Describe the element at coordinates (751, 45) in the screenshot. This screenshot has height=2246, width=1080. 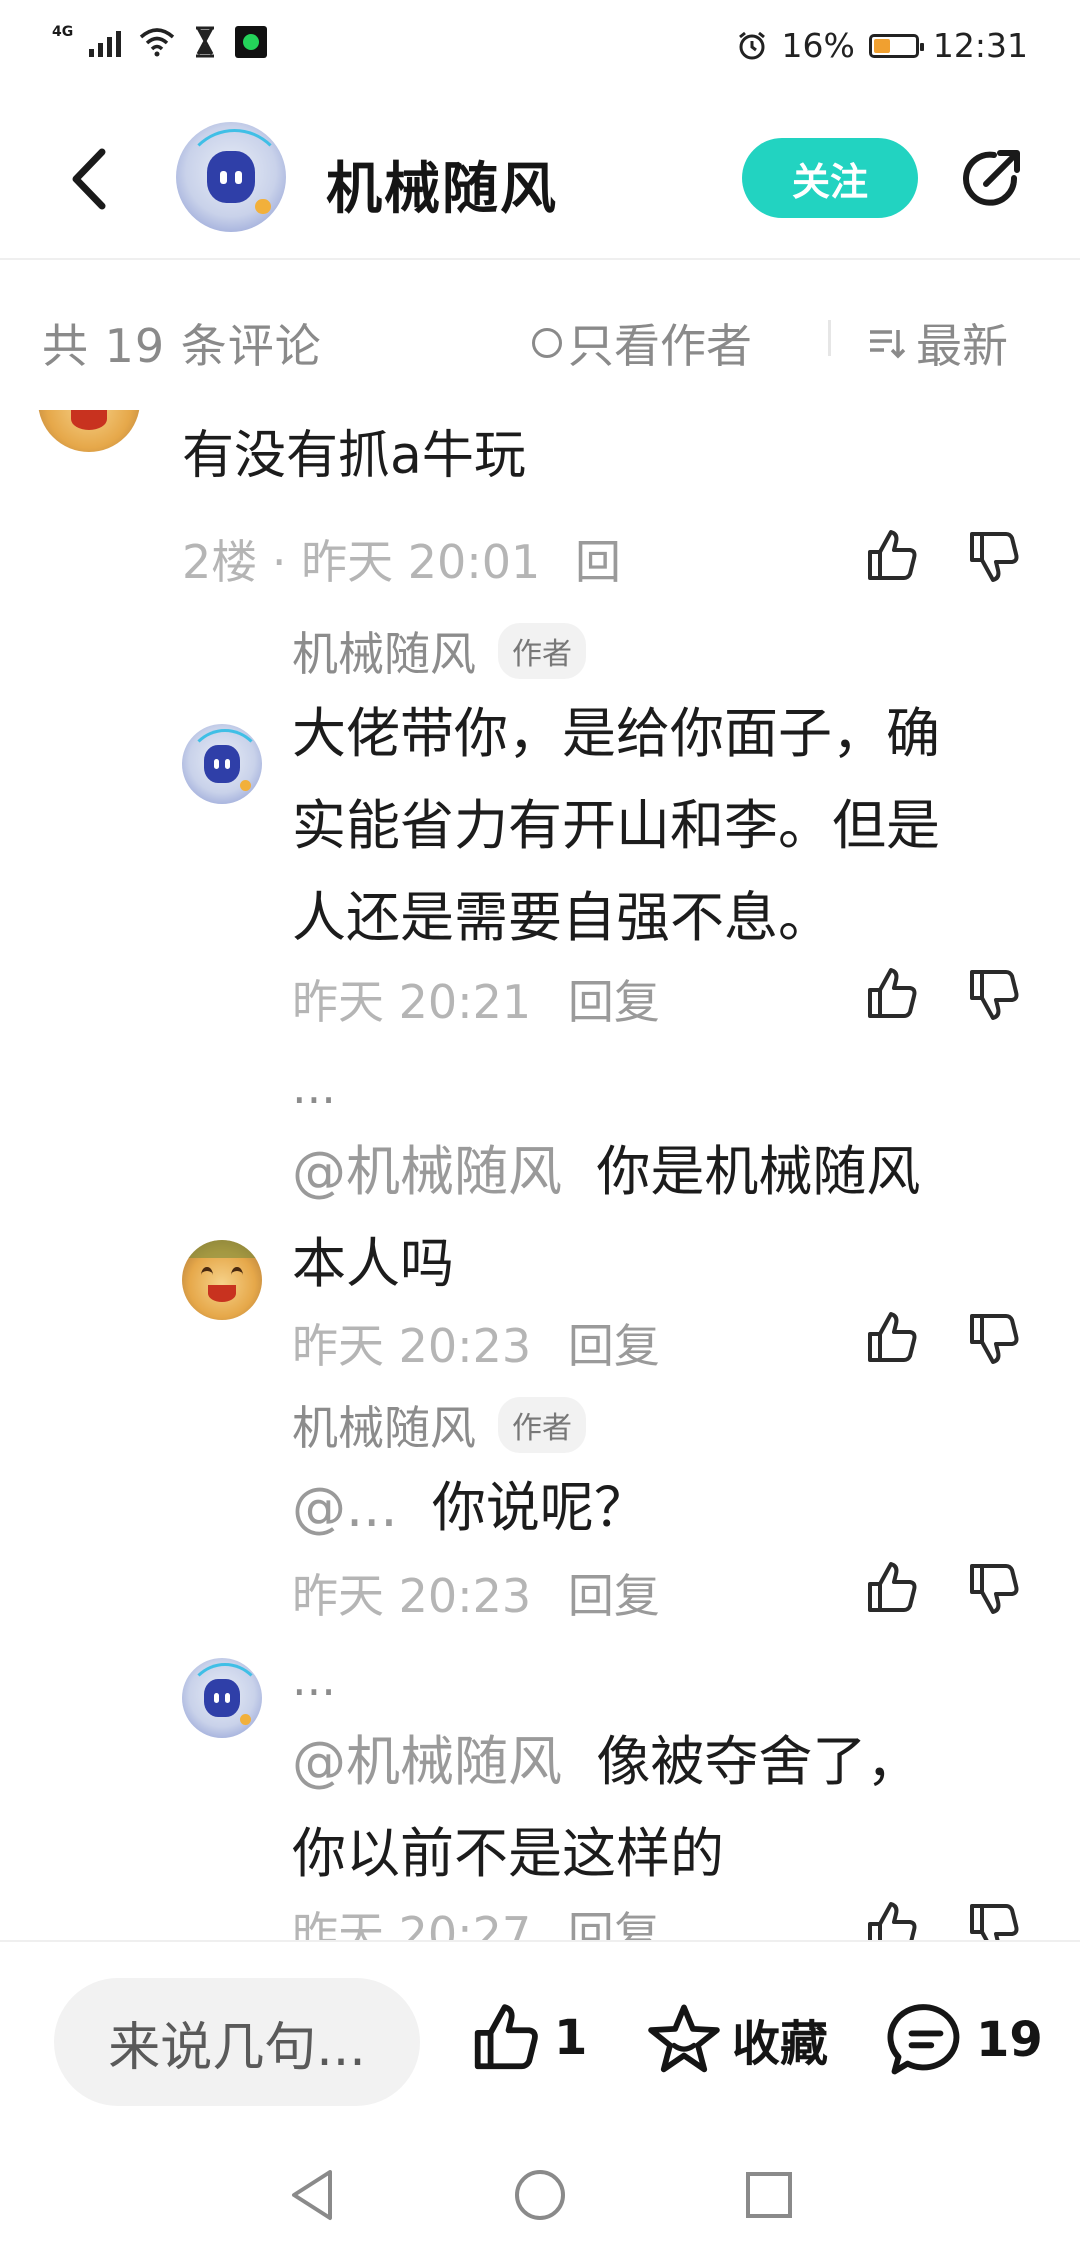
I see `alarm-icon` at that location.